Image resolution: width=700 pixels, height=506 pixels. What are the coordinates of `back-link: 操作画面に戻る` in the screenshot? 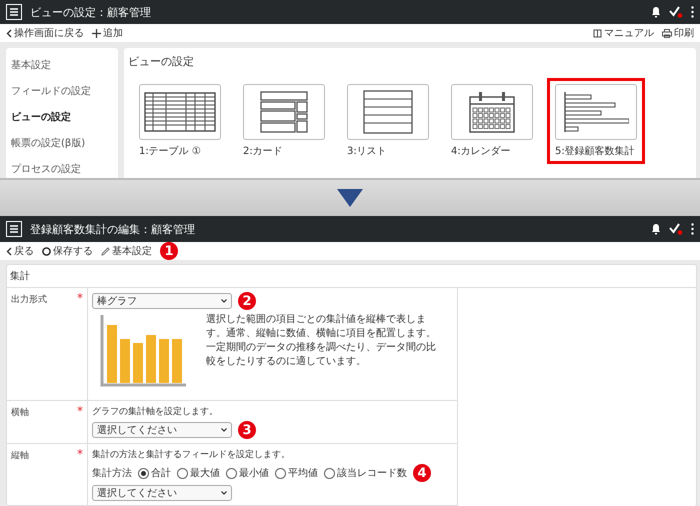 It's located at (45, 33).